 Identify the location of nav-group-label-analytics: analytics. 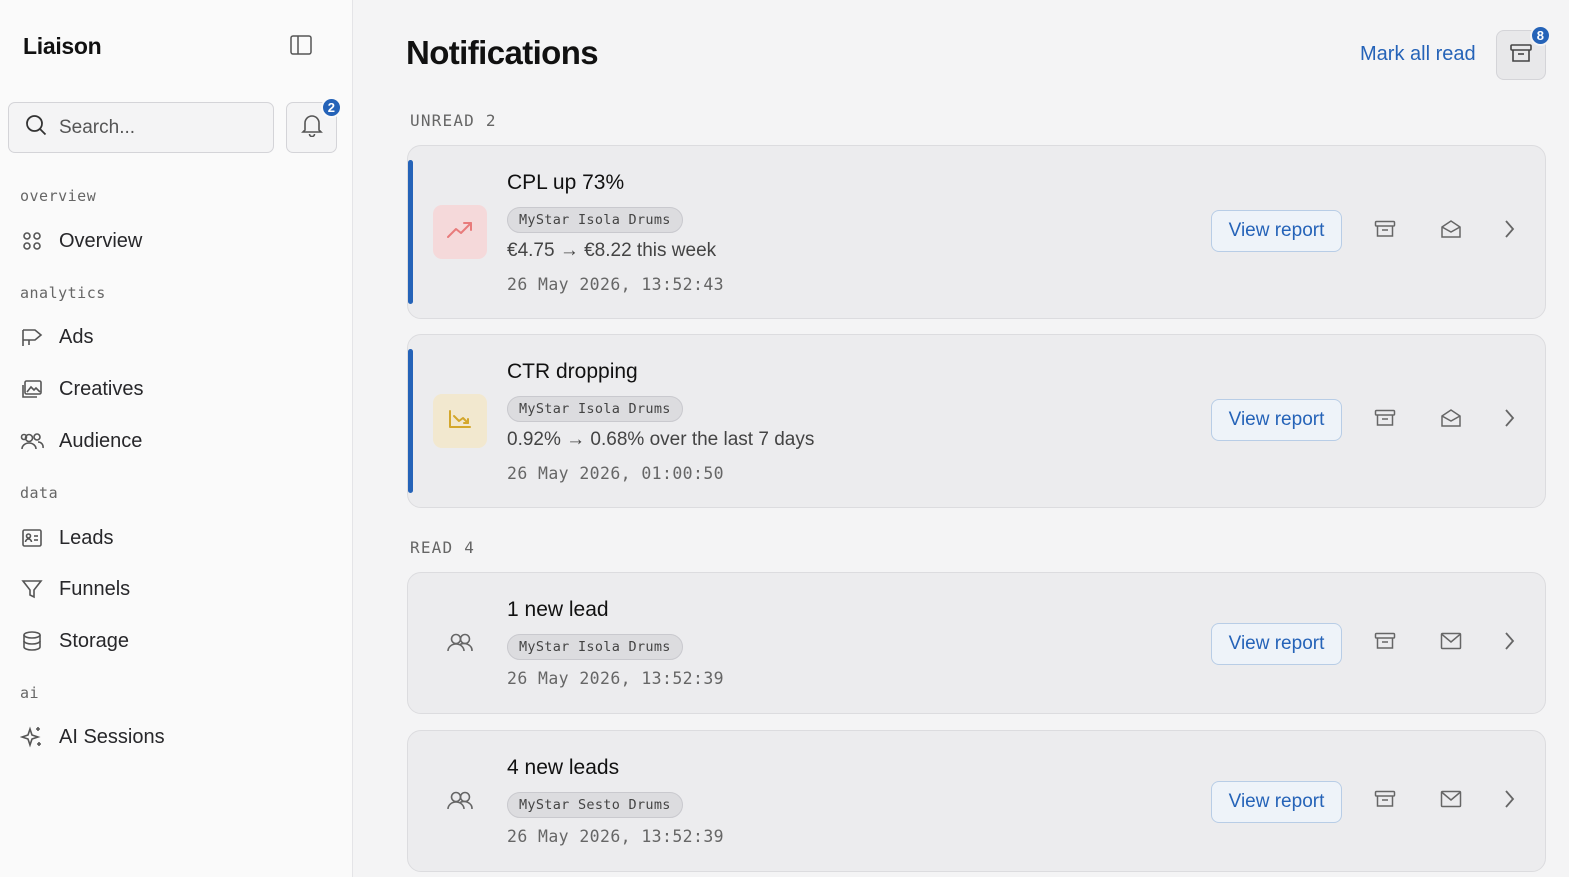
(63, 293).